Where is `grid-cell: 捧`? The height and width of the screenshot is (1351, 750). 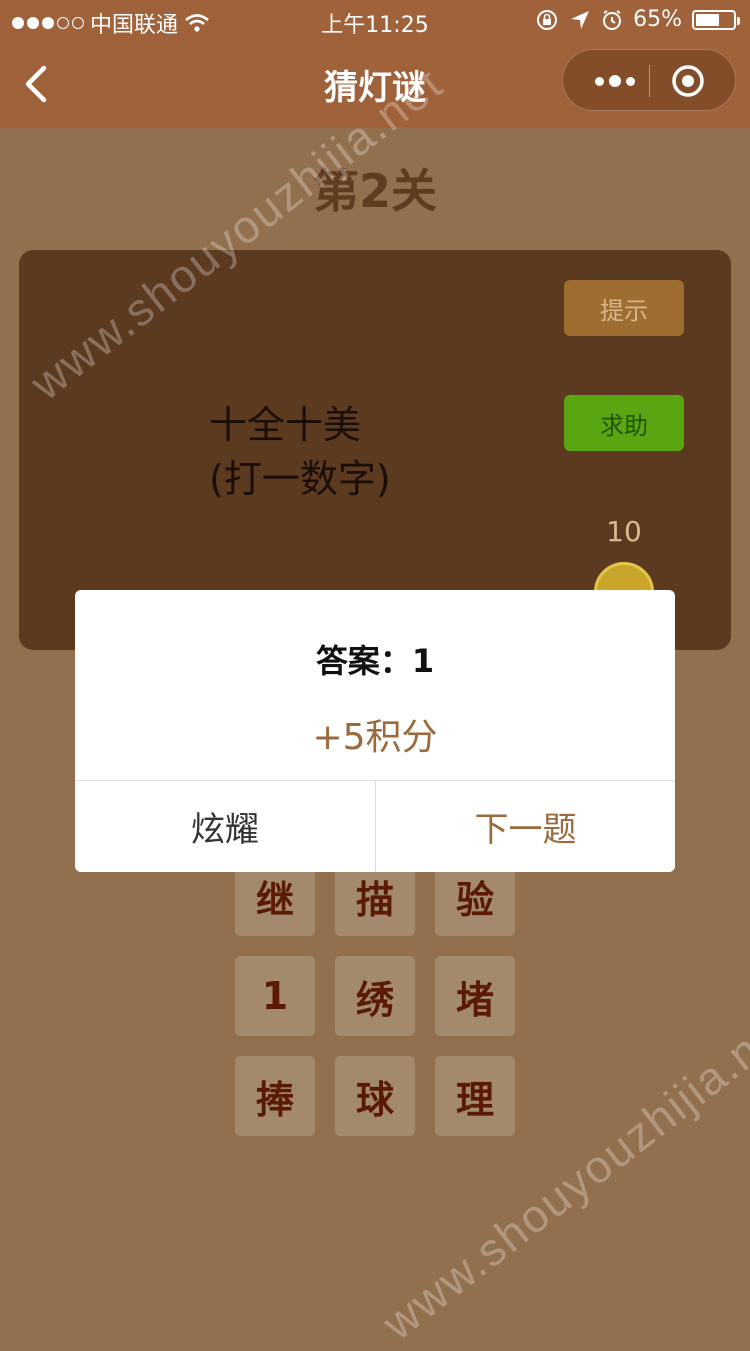 grid-cell: 捧 is located at coordinates (275, 1096).